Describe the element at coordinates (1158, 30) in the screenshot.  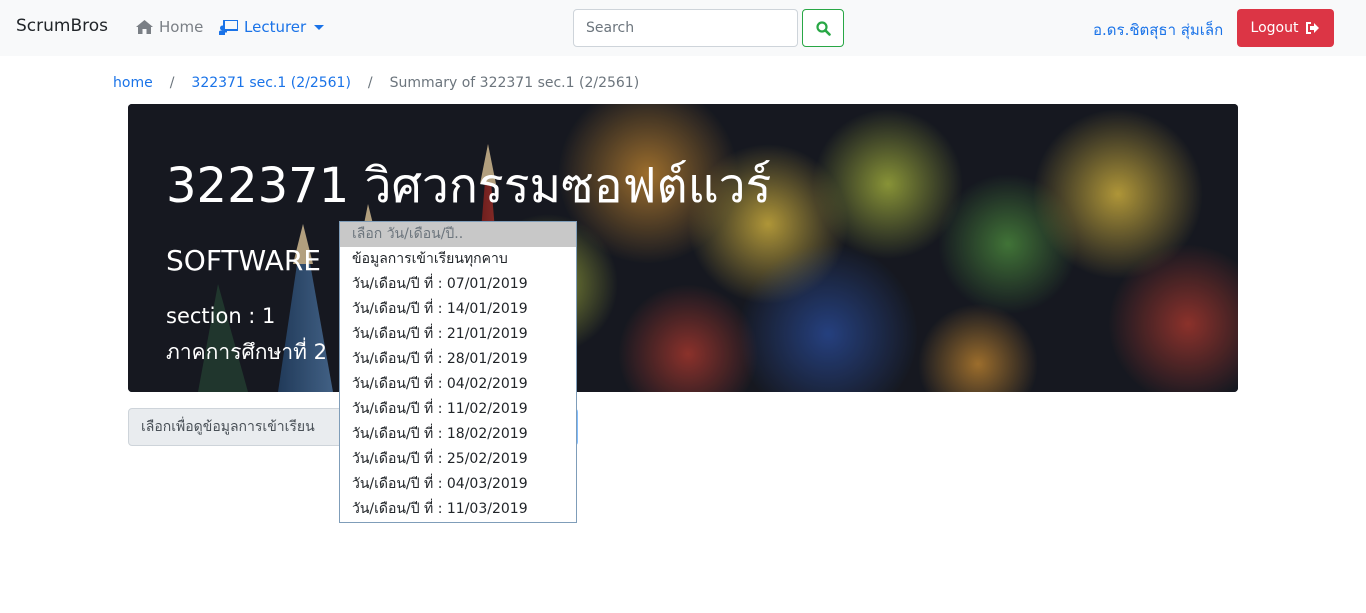
I see `user-name-link: อ.ดร.ชิตสุธา สุ่มเล็ก` at that location.